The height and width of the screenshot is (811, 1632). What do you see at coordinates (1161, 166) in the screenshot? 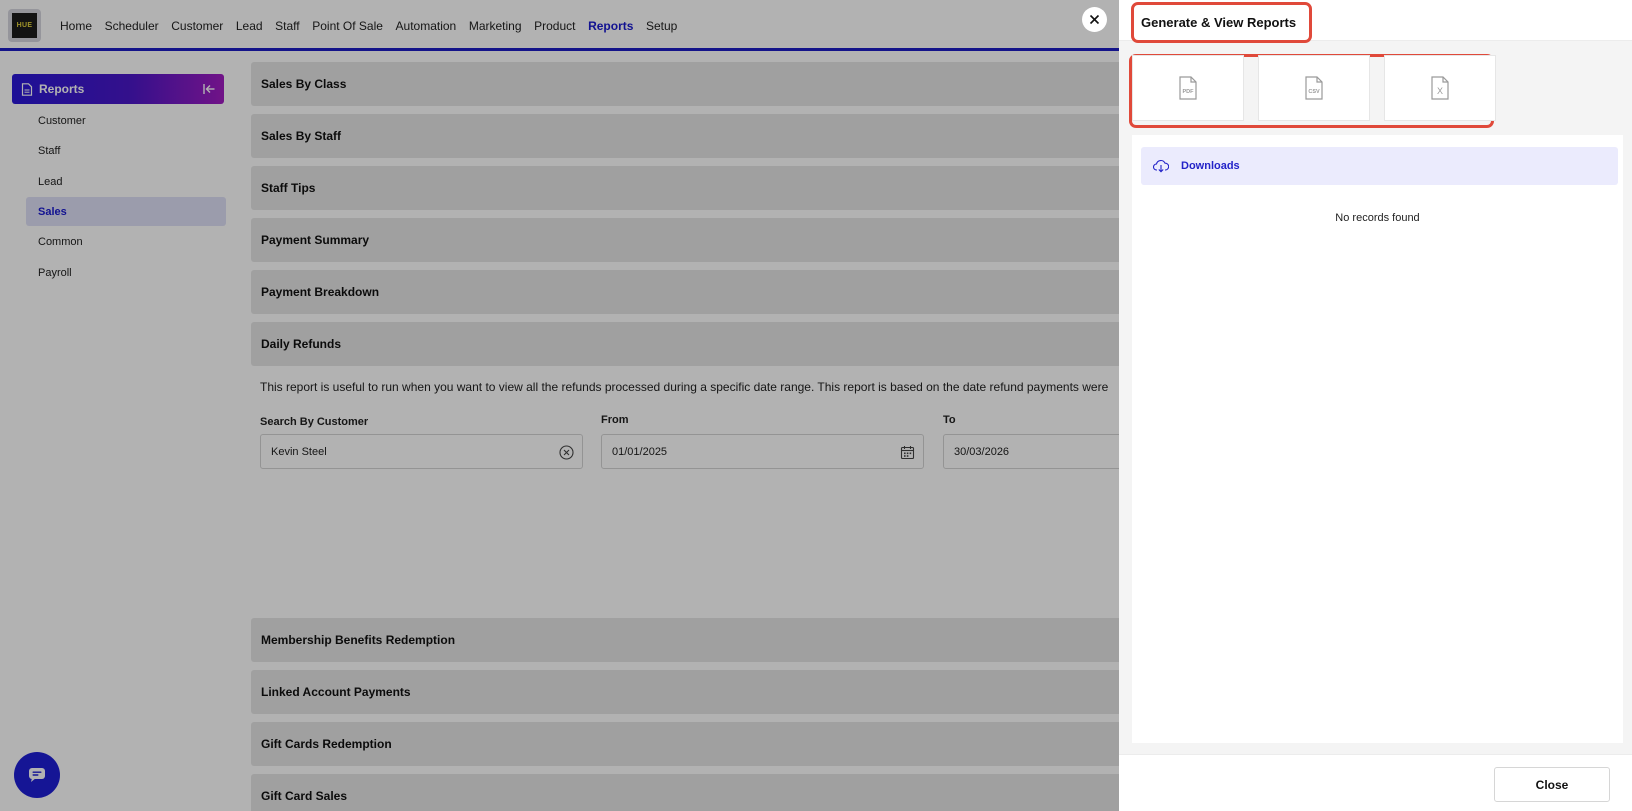
I see `cloud-download-icon` at bounding box center [1161, 166].